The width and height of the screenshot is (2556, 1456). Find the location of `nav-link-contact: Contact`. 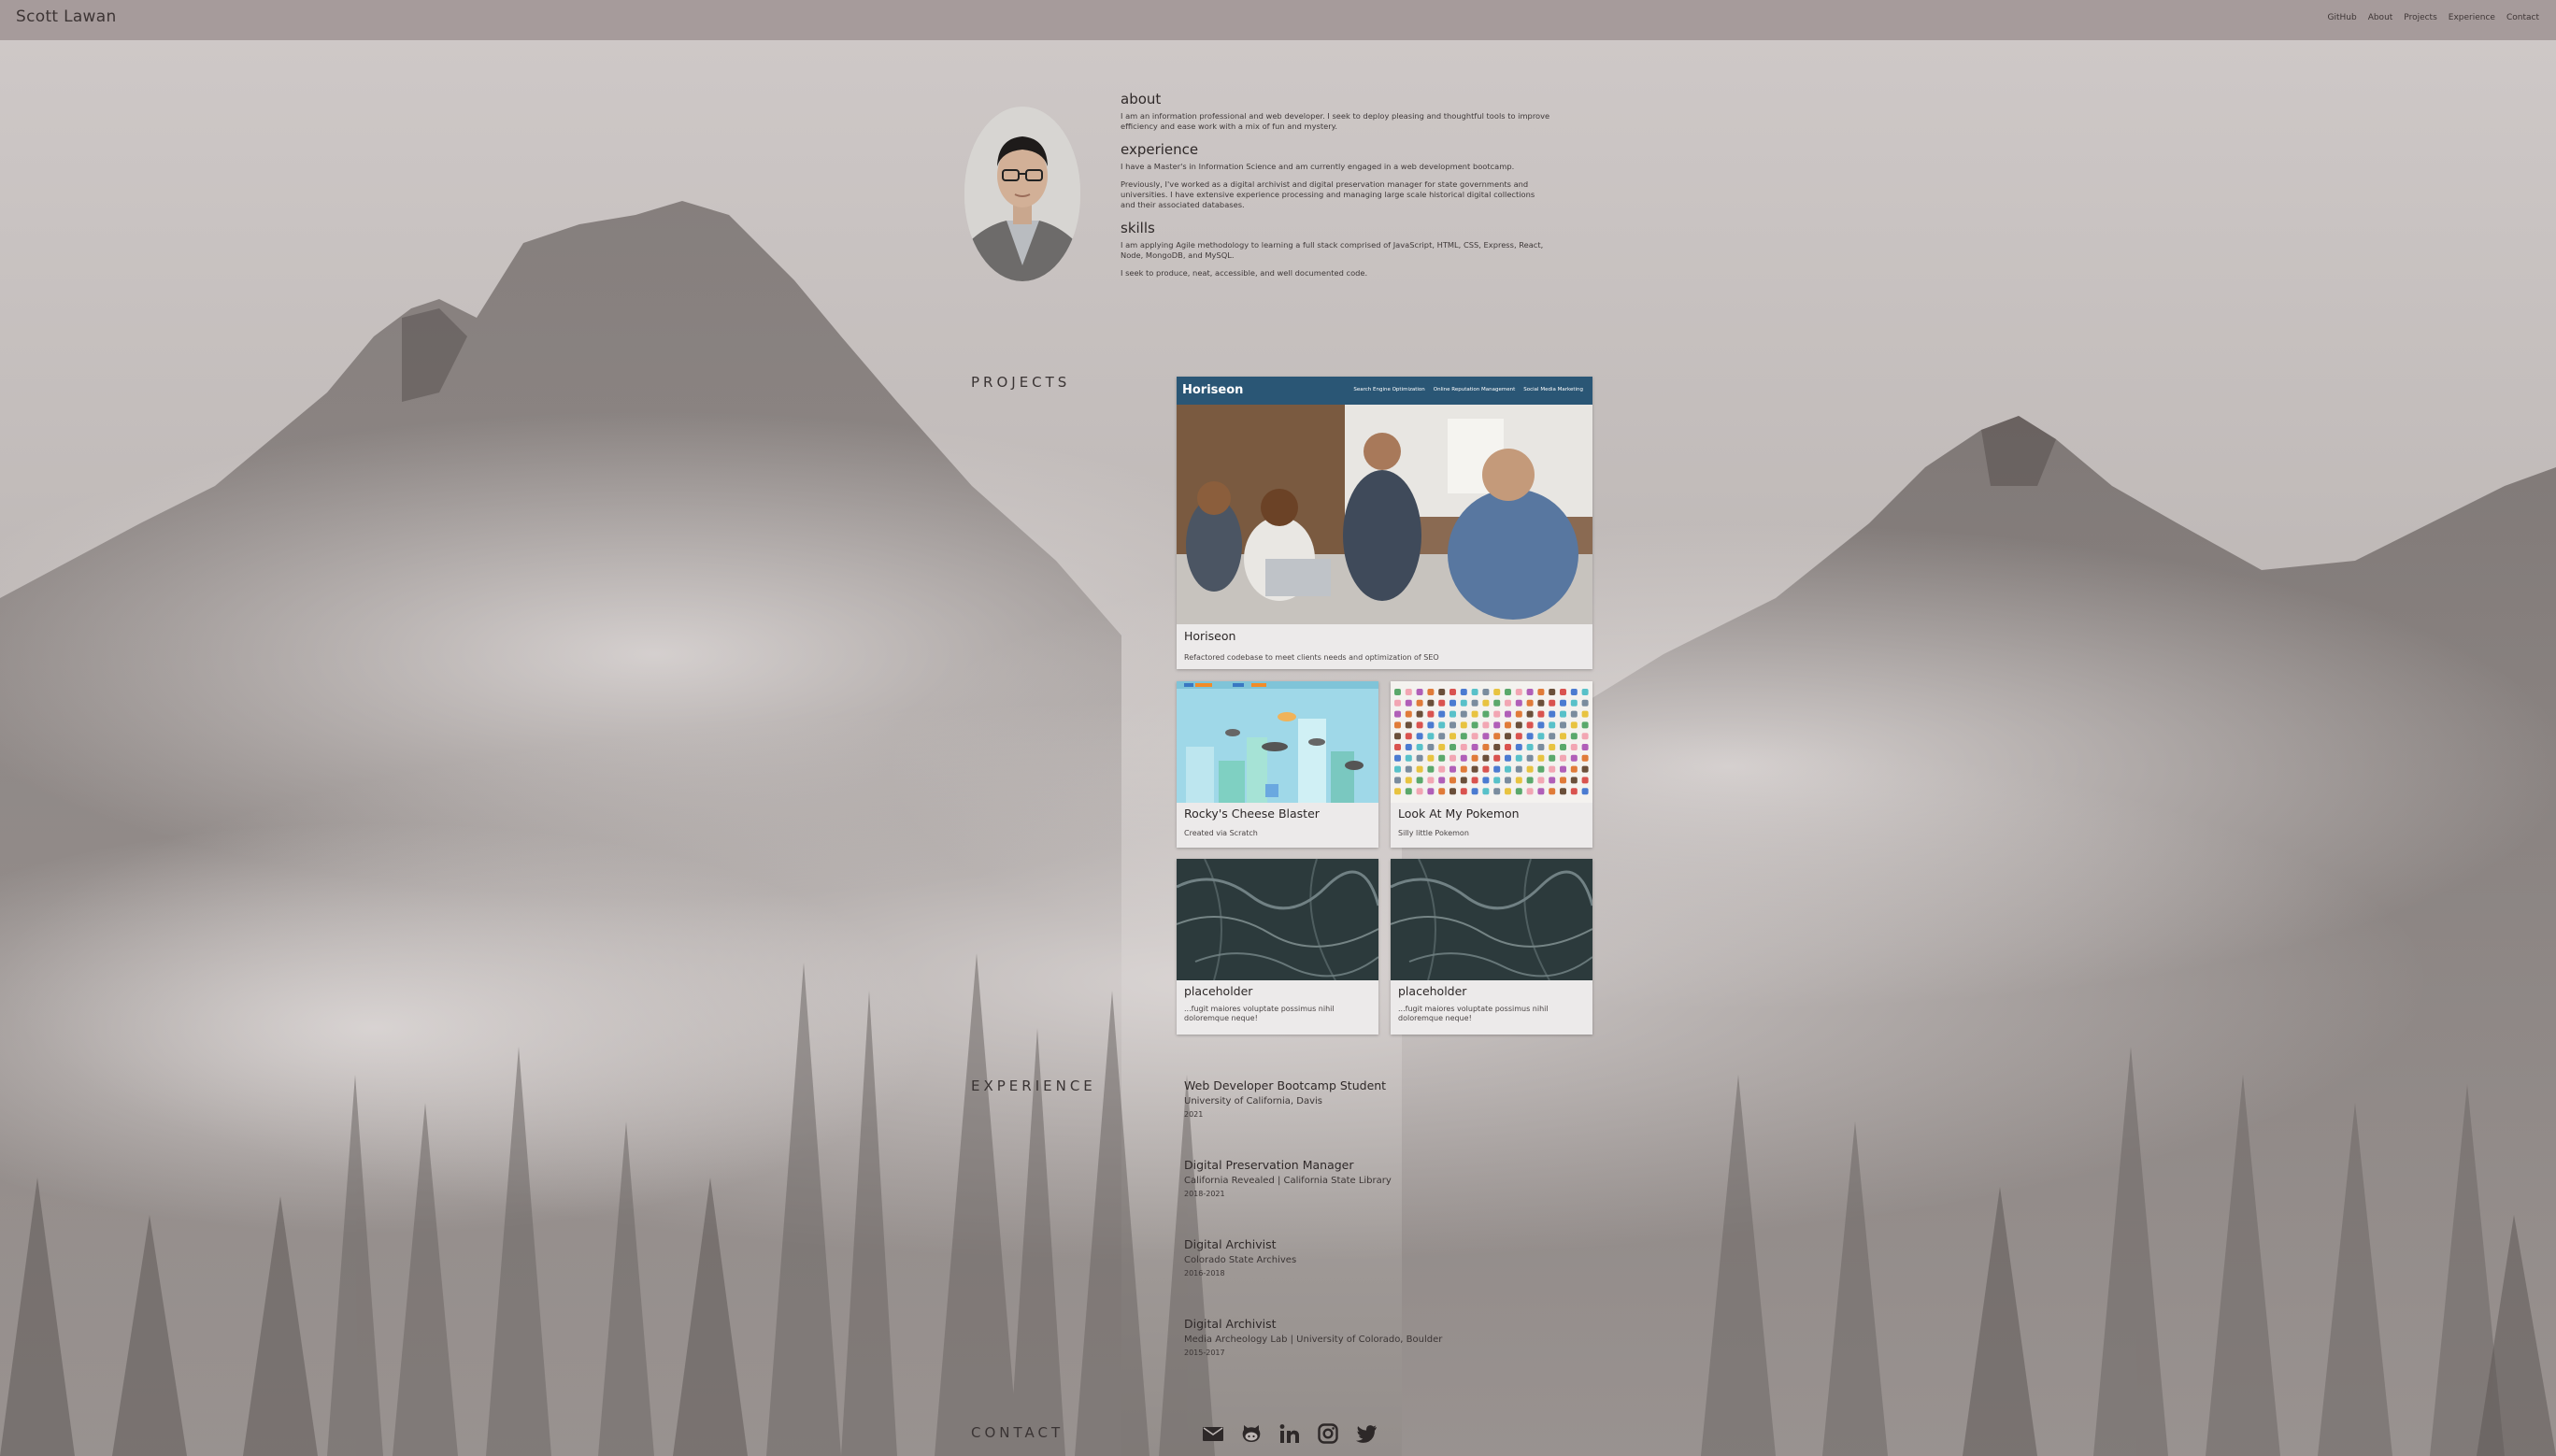

nav-link-contact: Contact is located at coordinates (2522, 17).